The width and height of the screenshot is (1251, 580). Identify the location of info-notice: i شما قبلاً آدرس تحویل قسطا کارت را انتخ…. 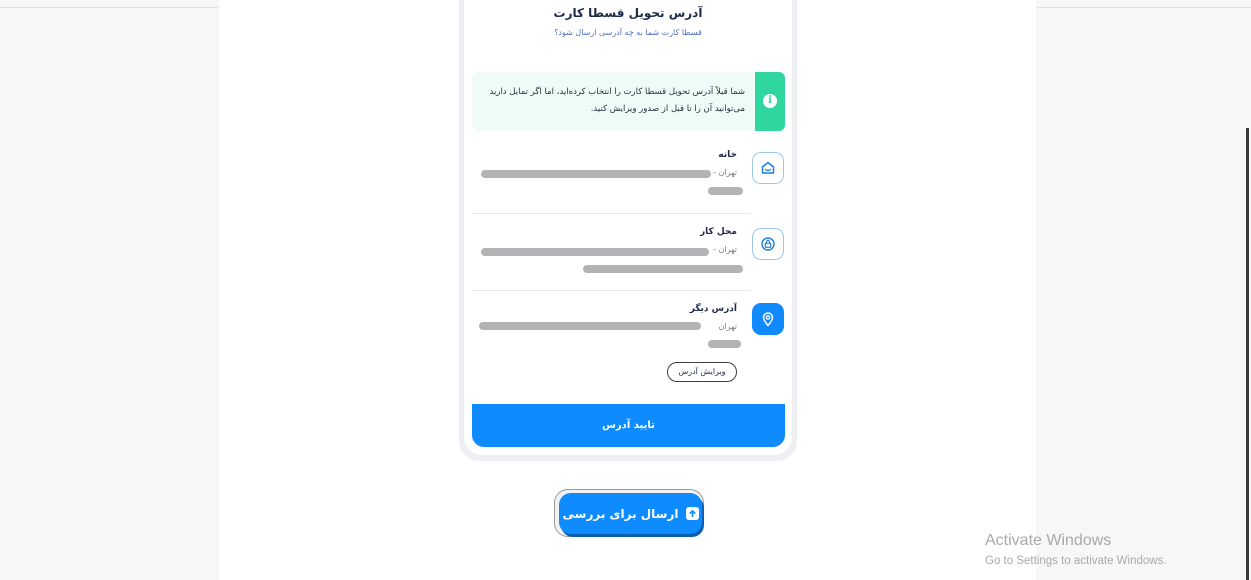
(628, 101).